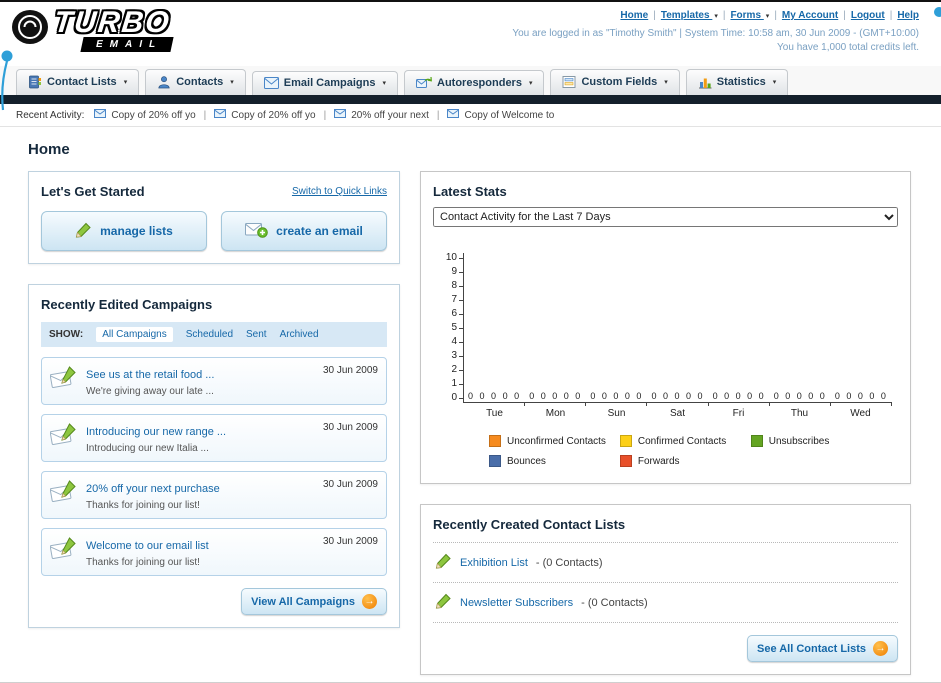 The image size is (941, 683). Describe the element at coordinates (554, 441) in the screenshot. I see `legend-item: Unconfirmed Contacts` at that location.